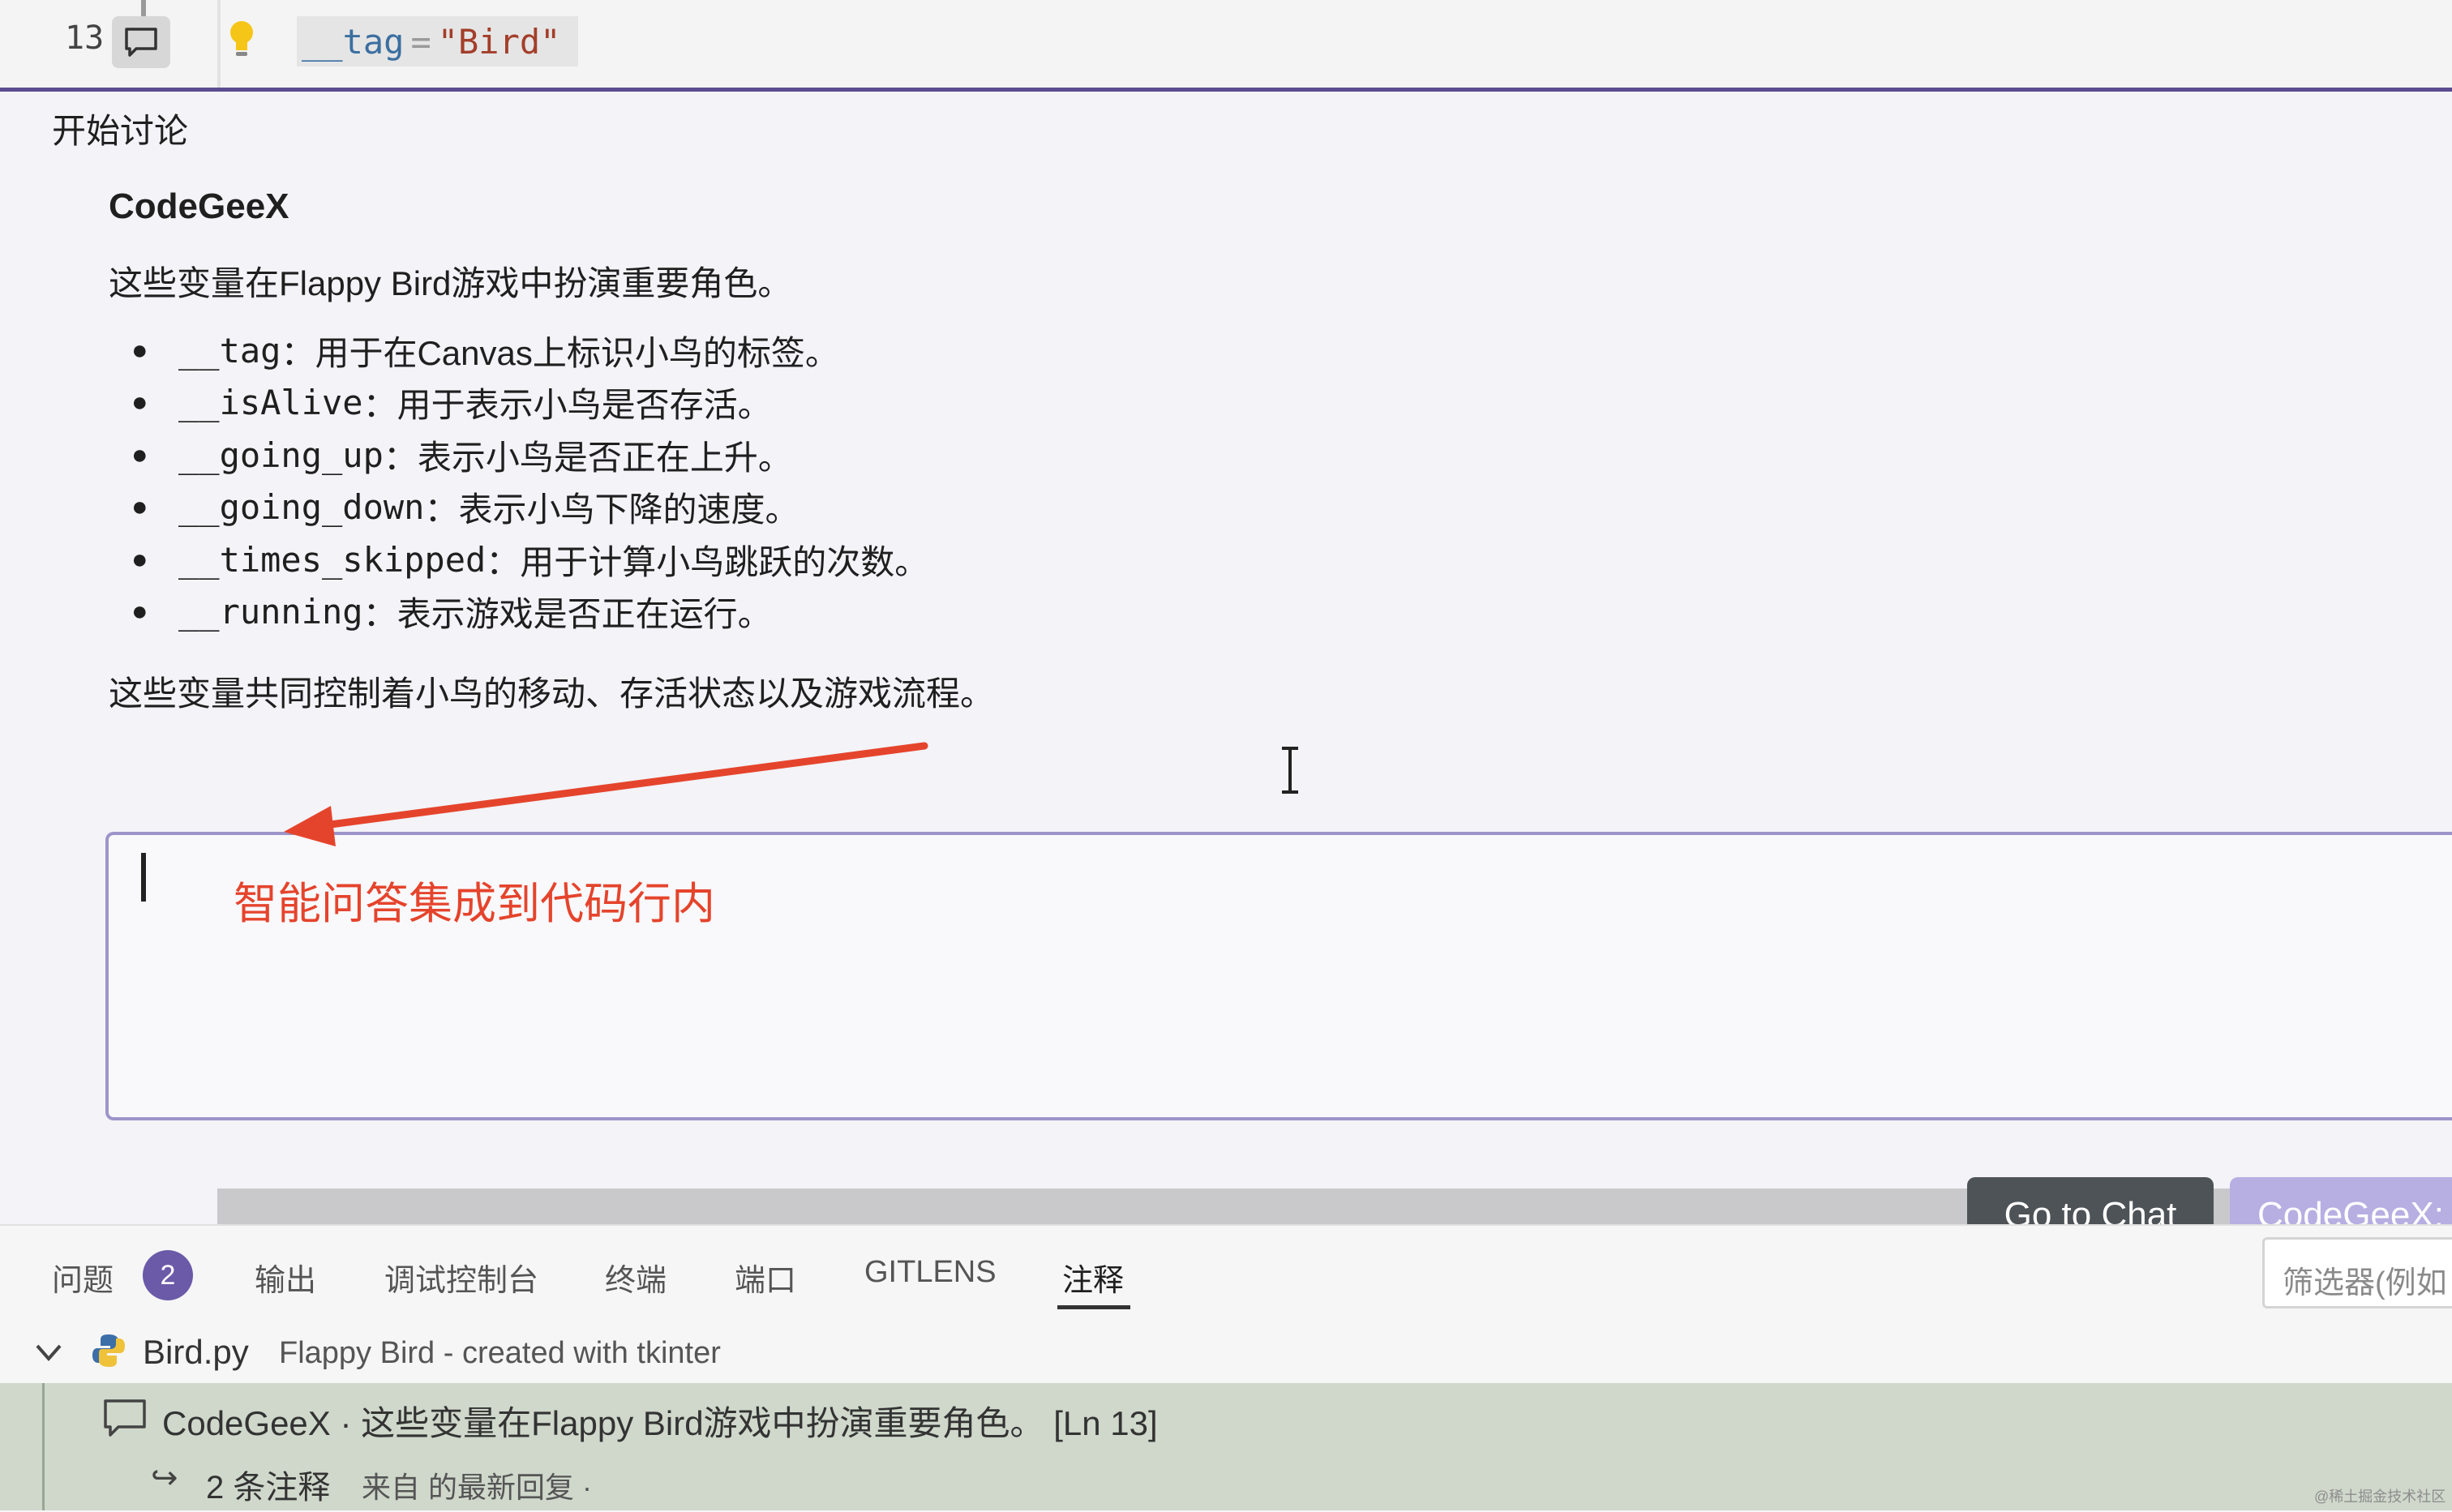 This screenshot has height=1512, width=2452. I want to click on variable-name: __tag, so click(229, 350).